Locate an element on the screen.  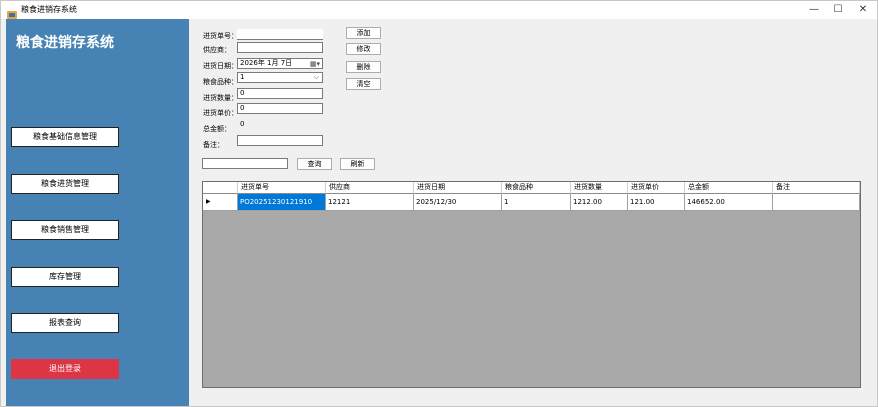
date-label: 进货日期： is located at coordinates (220, 66).